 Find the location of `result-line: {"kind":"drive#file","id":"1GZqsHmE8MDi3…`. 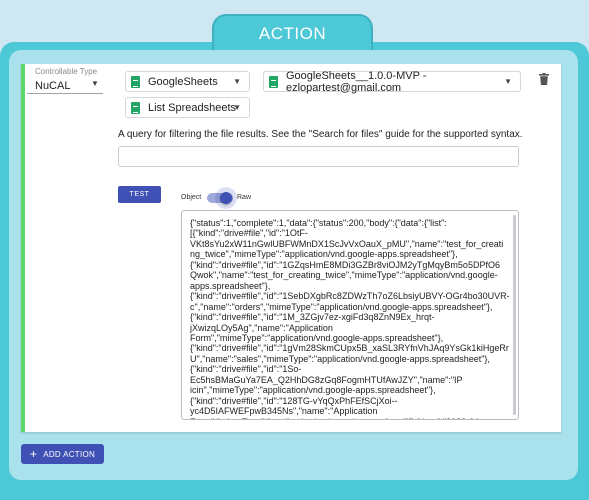

result-line: {"kind":"drive#file","id":"1GZqsHmE8MDi3… is located at coordinates (345, 264).